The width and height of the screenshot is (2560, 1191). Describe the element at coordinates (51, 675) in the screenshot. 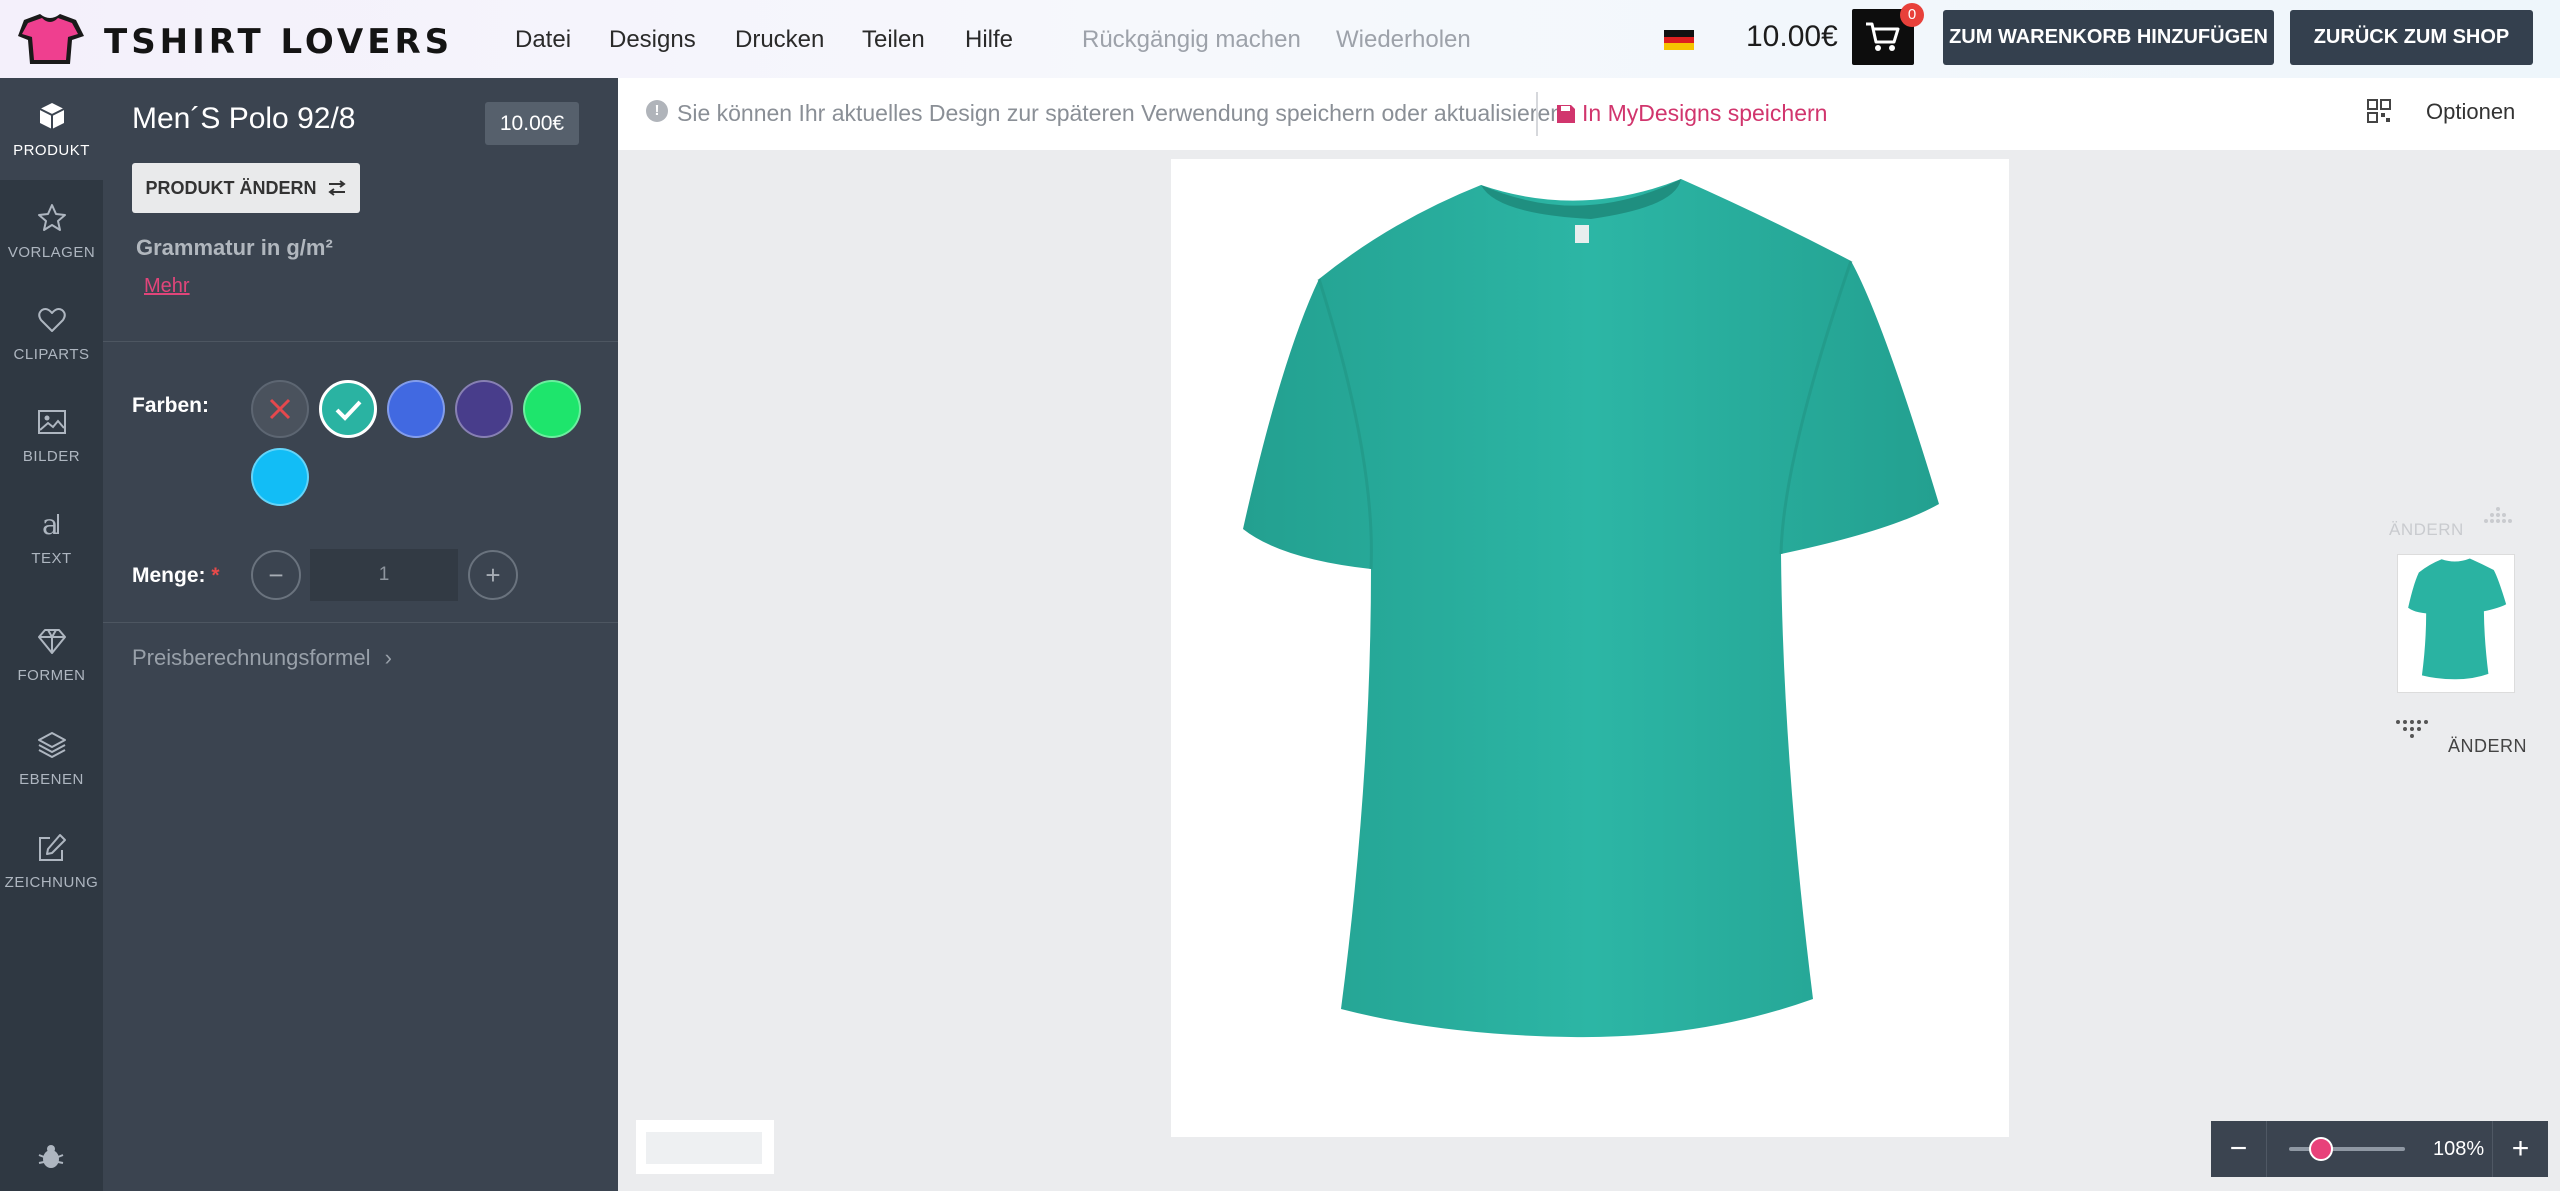

I see `sidebar-item-label: FORMEN` at that location.